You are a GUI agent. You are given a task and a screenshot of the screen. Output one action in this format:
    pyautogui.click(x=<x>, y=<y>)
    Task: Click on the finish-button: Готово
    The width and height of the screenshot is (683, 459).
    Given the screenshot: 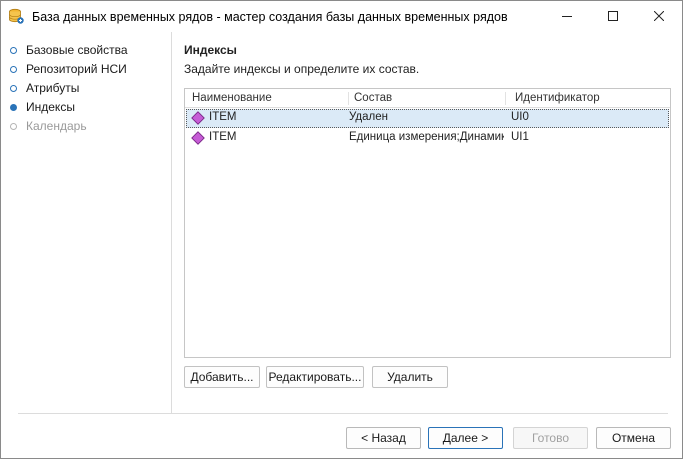 What is the action you would take?
    pyautogui.click(x=550, y=438)
    